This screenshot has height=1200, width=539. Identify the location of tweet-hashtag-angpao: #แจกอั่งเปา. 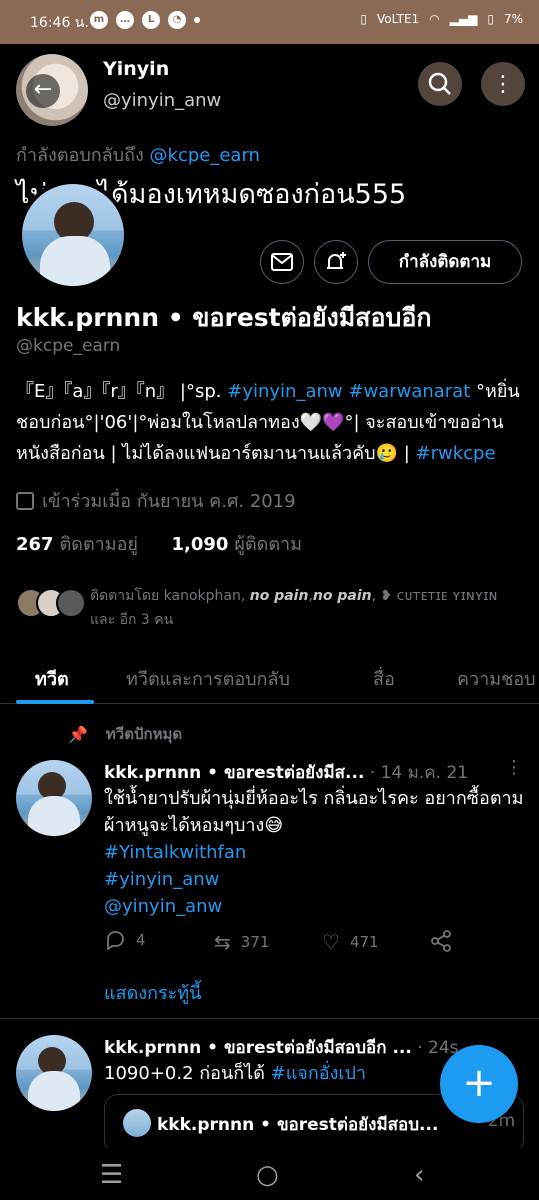
(318, 1073).